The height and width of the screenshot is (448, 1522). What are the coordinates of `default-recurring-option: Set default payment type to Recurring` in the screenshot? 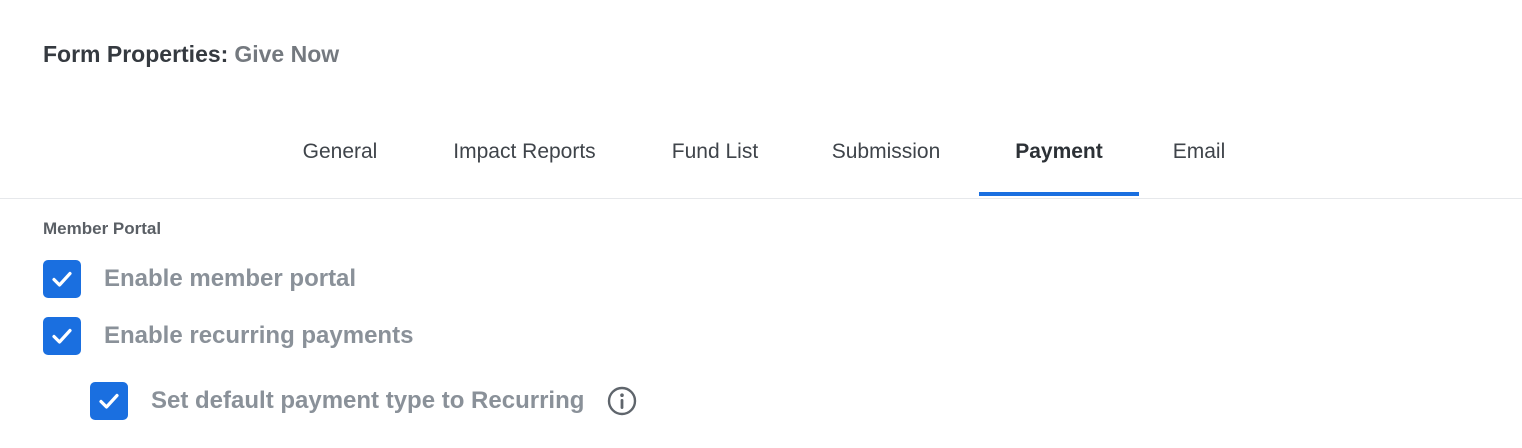 It's located at (364, 401).